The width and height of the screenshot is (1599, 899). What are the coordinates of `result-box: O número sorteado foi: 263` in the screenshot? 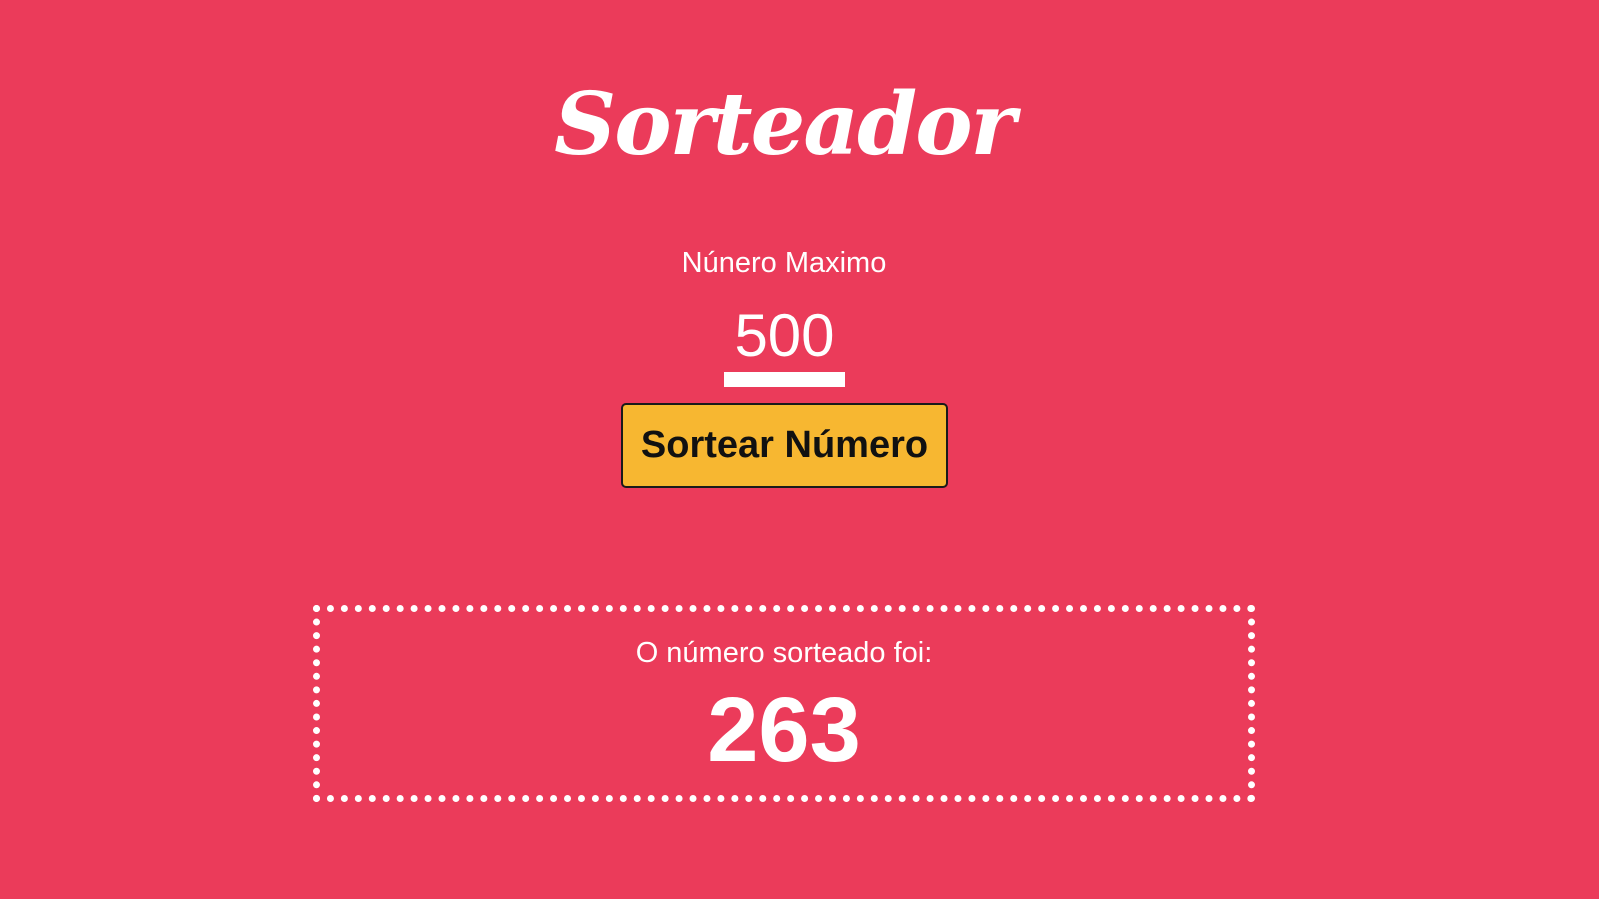 It's located at (784, 703).